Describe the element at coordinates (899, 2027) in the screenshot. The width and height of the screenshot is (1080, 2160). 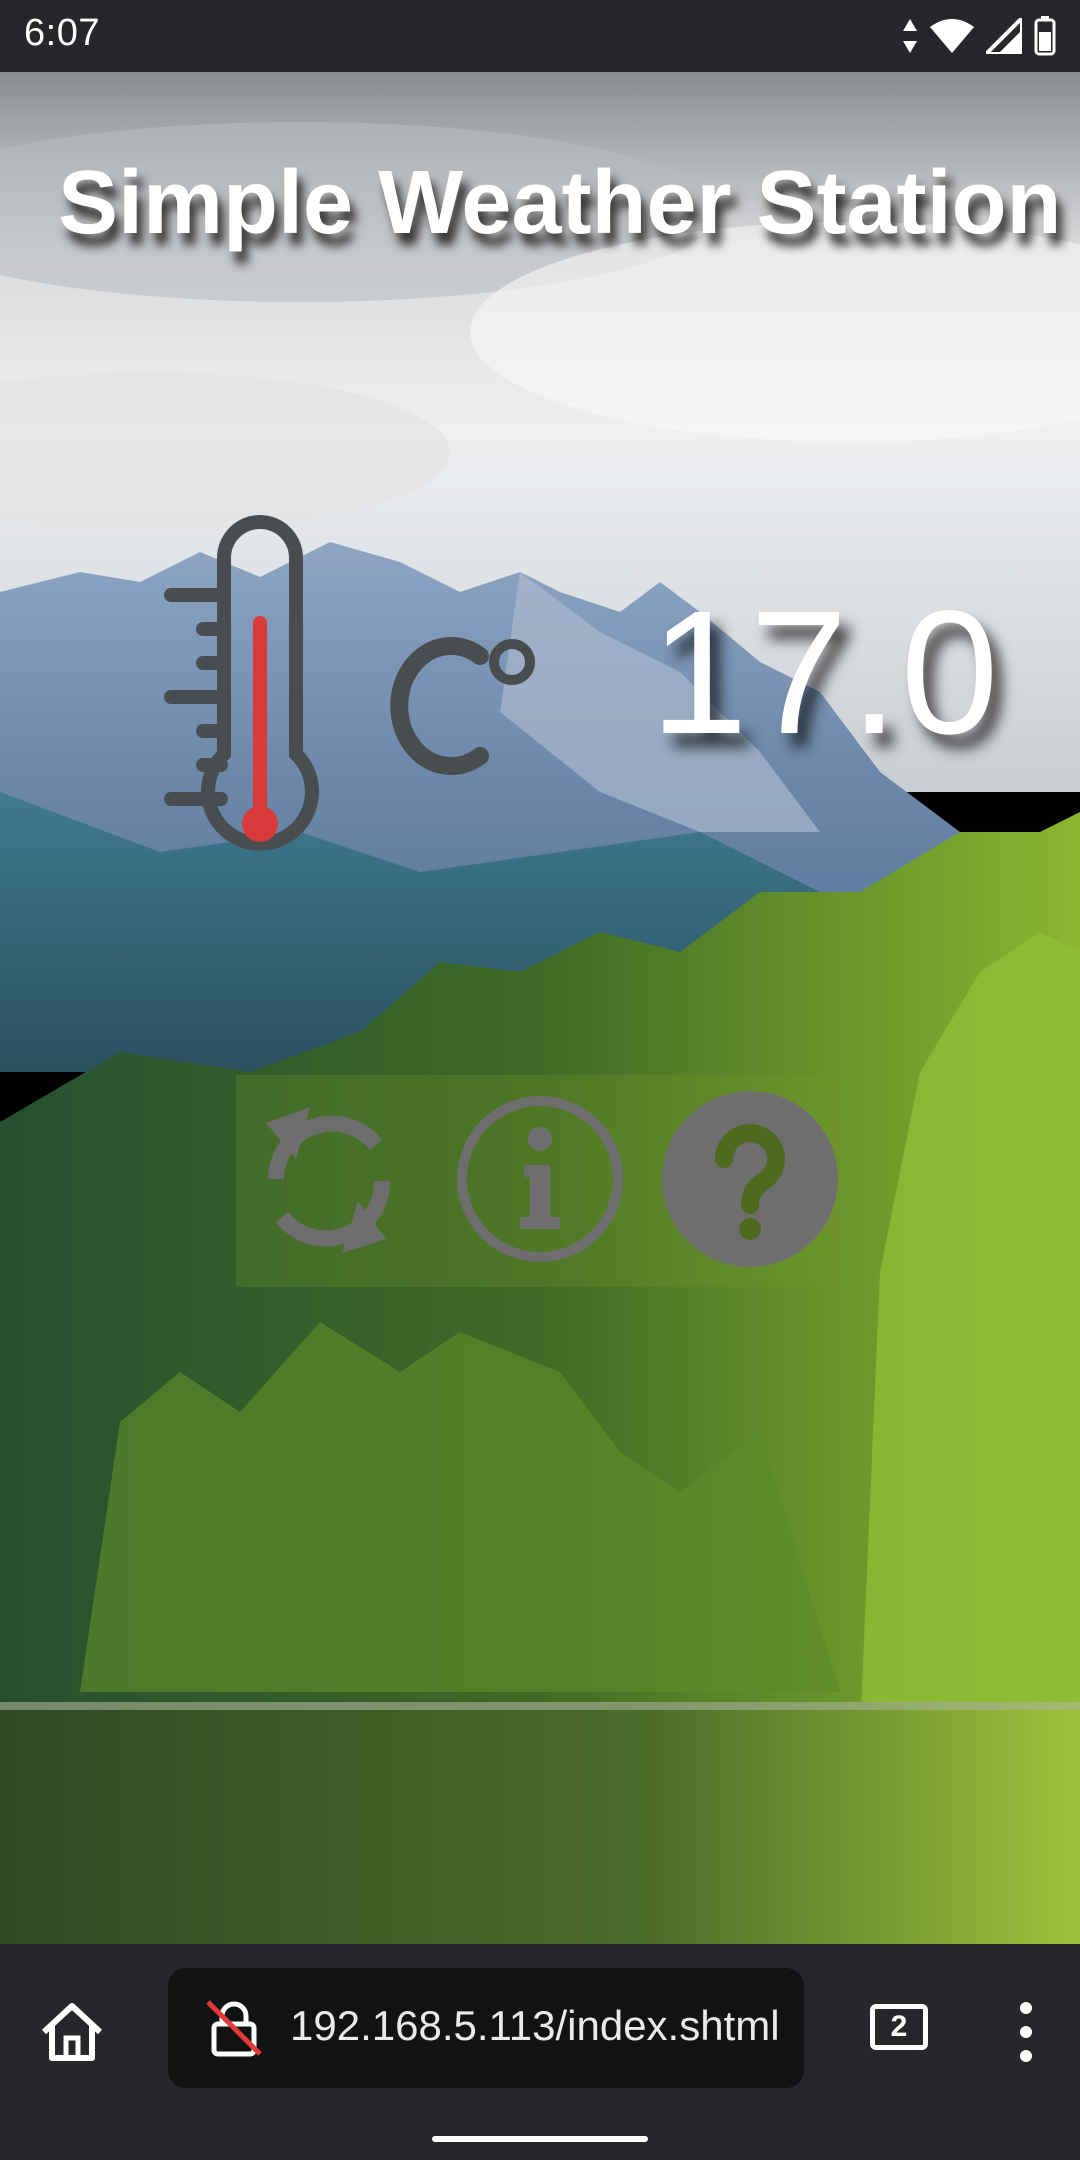
I see `tabs-button: 2` at that location.